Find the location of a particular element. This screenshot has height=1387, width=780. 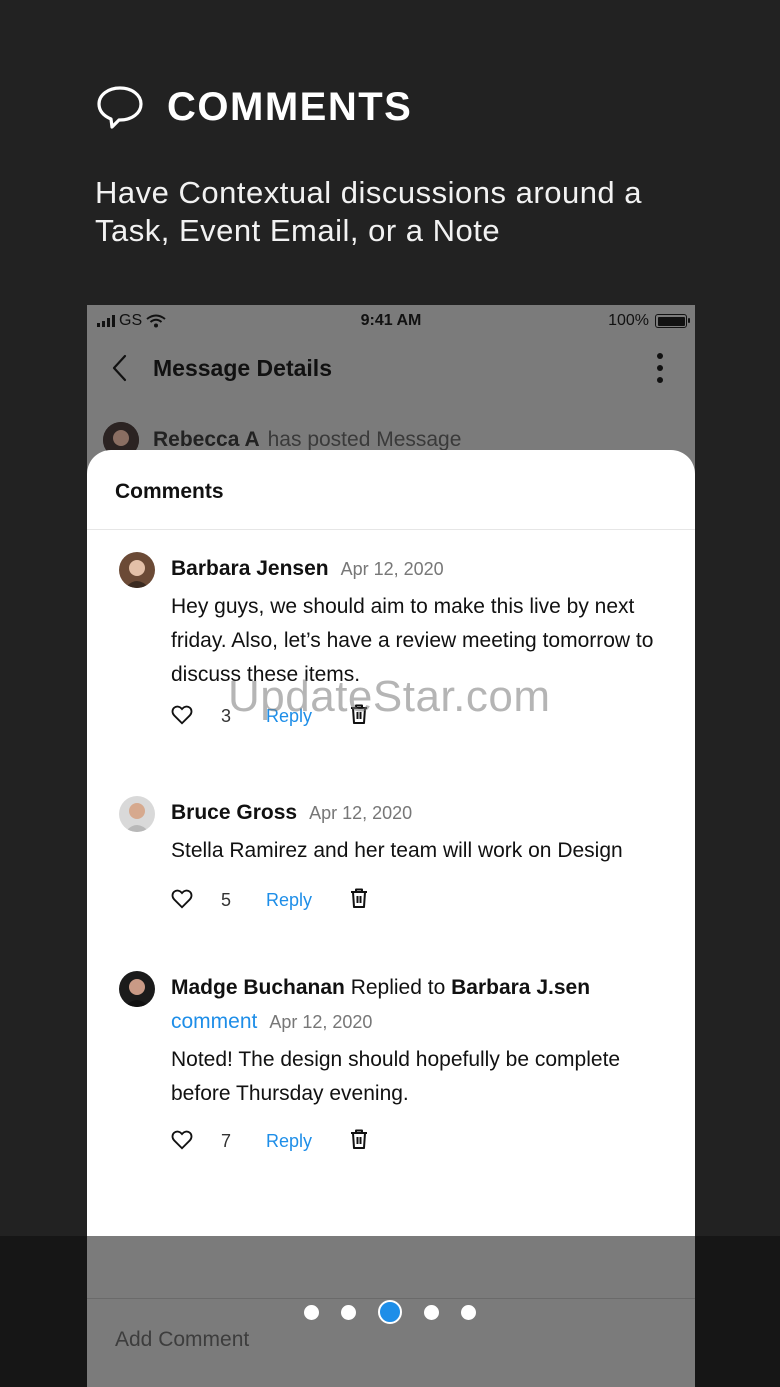

comment-actions: 5 Reply is located at coordinates (421, 904).